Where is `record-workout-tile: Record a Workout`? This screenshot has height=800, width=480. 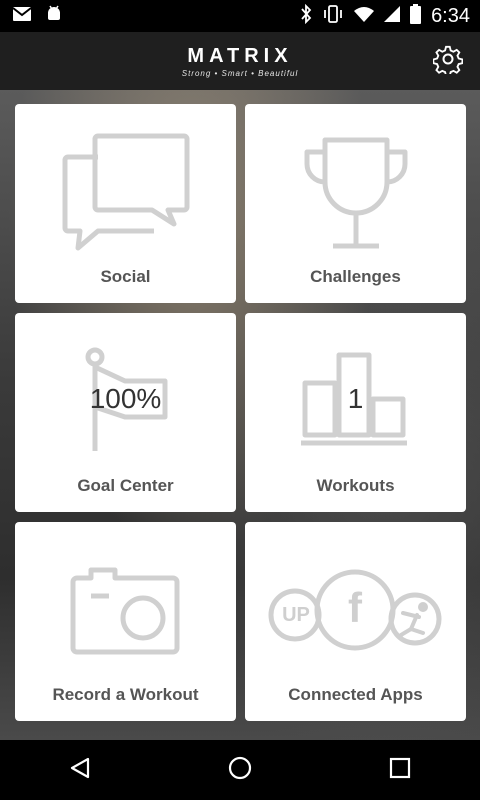
record-workout-tile: Record a Workout is located at coordinates (125, 621).